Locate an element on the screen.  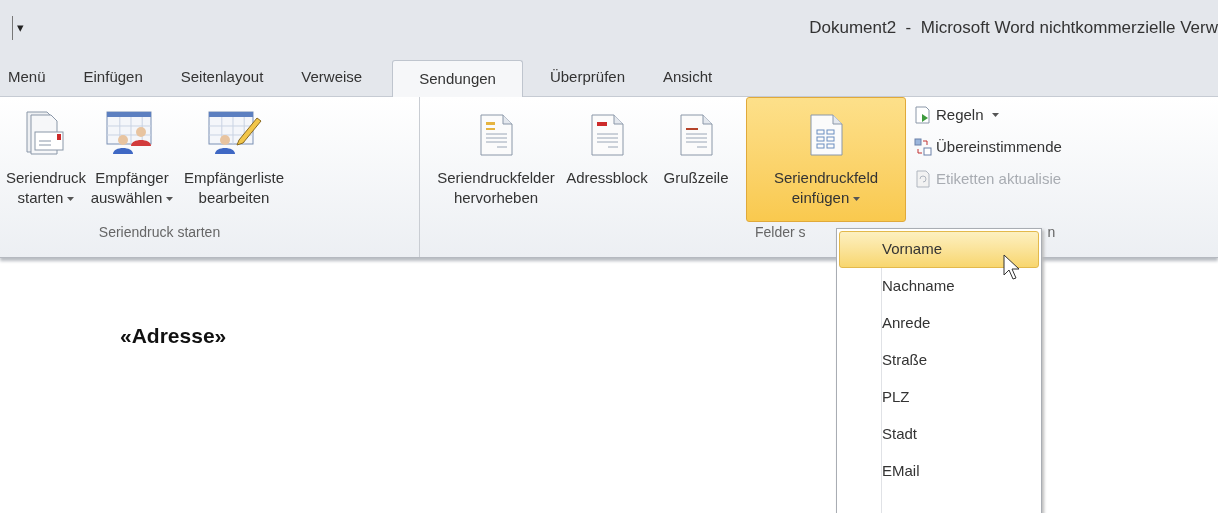
ribbon-button: Empfänger auswählen is located at coordinates (132, 159).